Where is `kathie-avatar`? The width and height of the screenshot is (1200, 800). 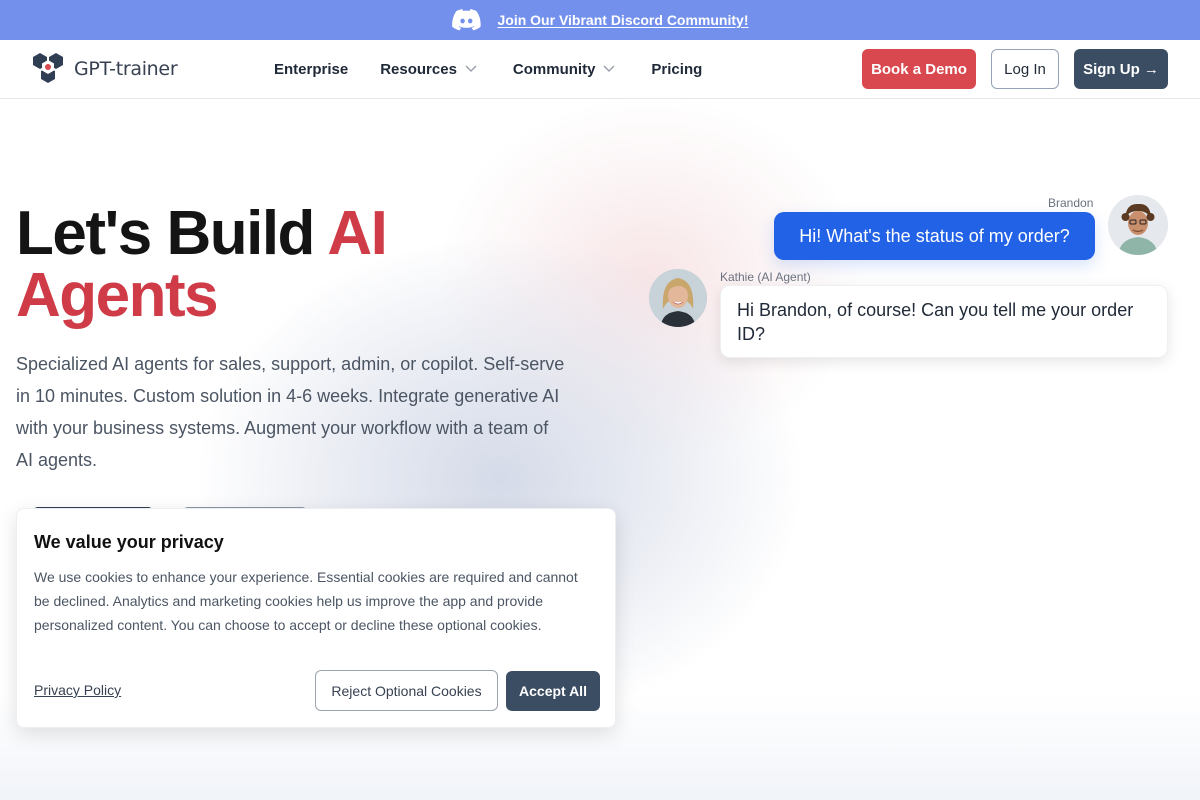 kathie-avatar is located at coordinates (678, 298).